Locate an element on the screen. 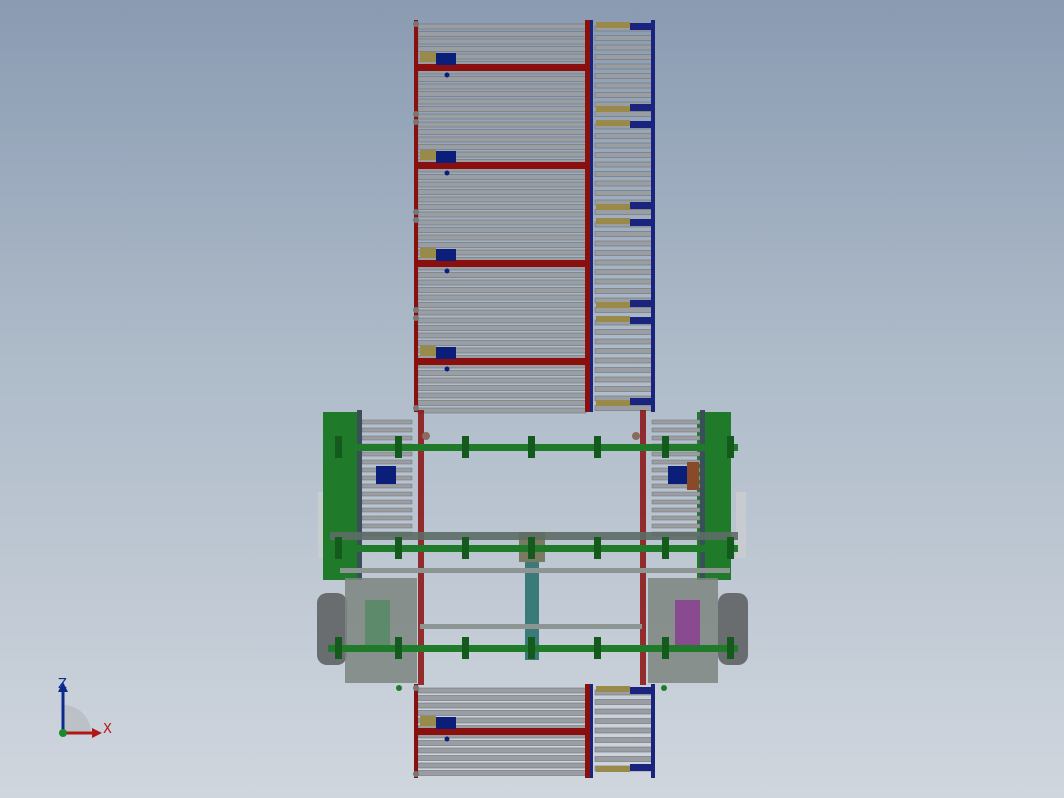 Image resolution: width=1064 pixels, height=798 pixels. connector is located at coordinates (426, 436).